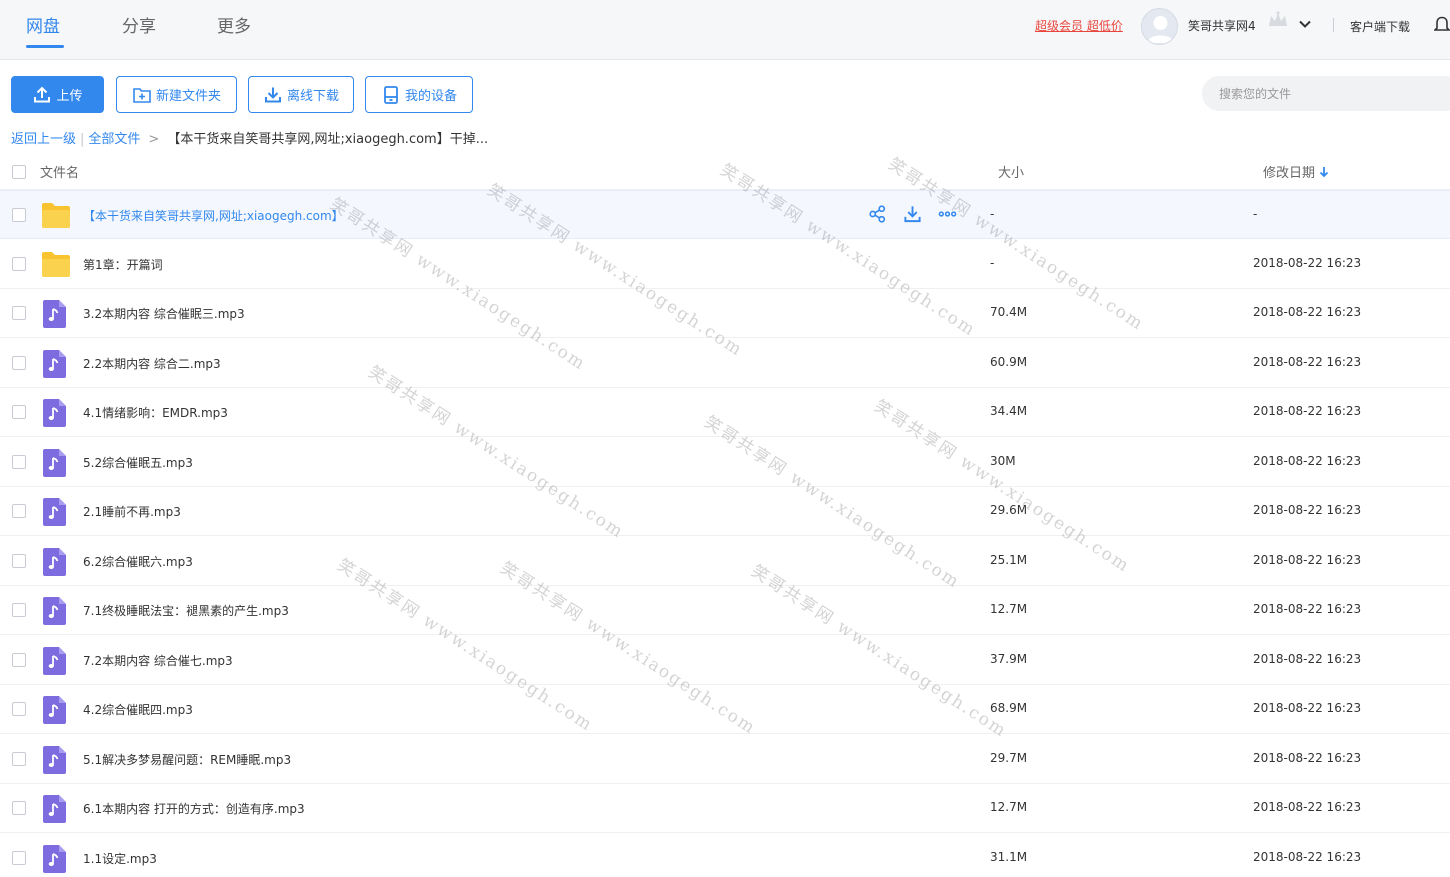  I want to click on active-tab-indicator, so click(45, 46).